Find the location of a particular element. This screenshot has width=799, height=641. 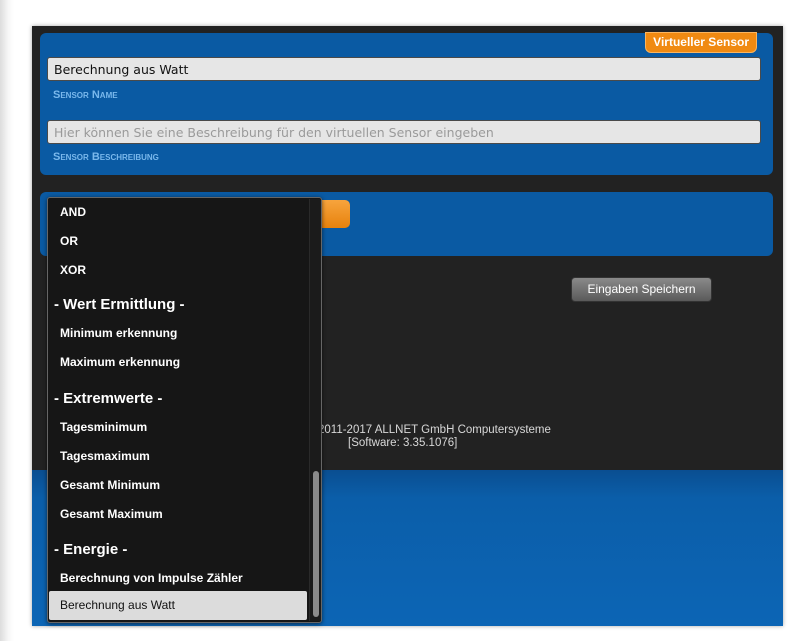

virtual-sensor-badge: Virtueller Sensor is located at coordinates (701, 42).